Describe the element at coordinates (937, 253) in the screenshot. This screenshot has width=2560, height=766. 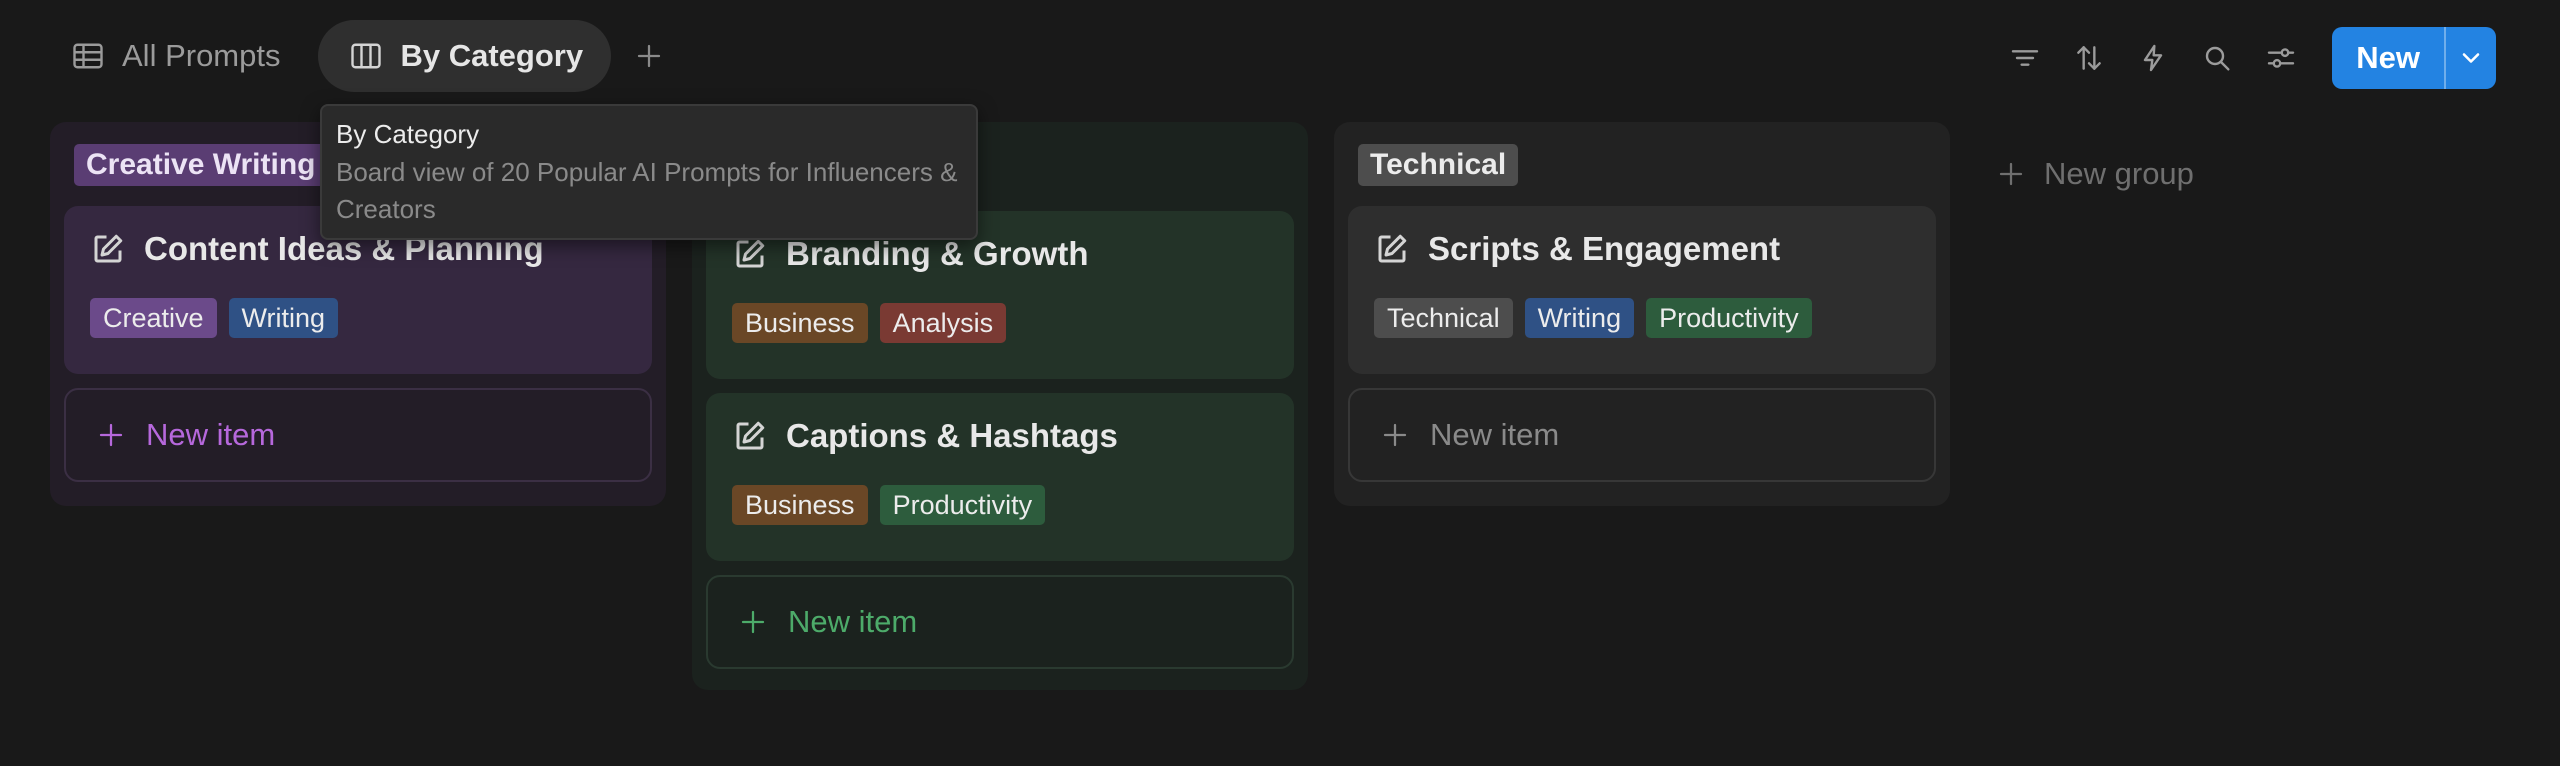
I see `card-title-text: Branding & Growth` at that location.